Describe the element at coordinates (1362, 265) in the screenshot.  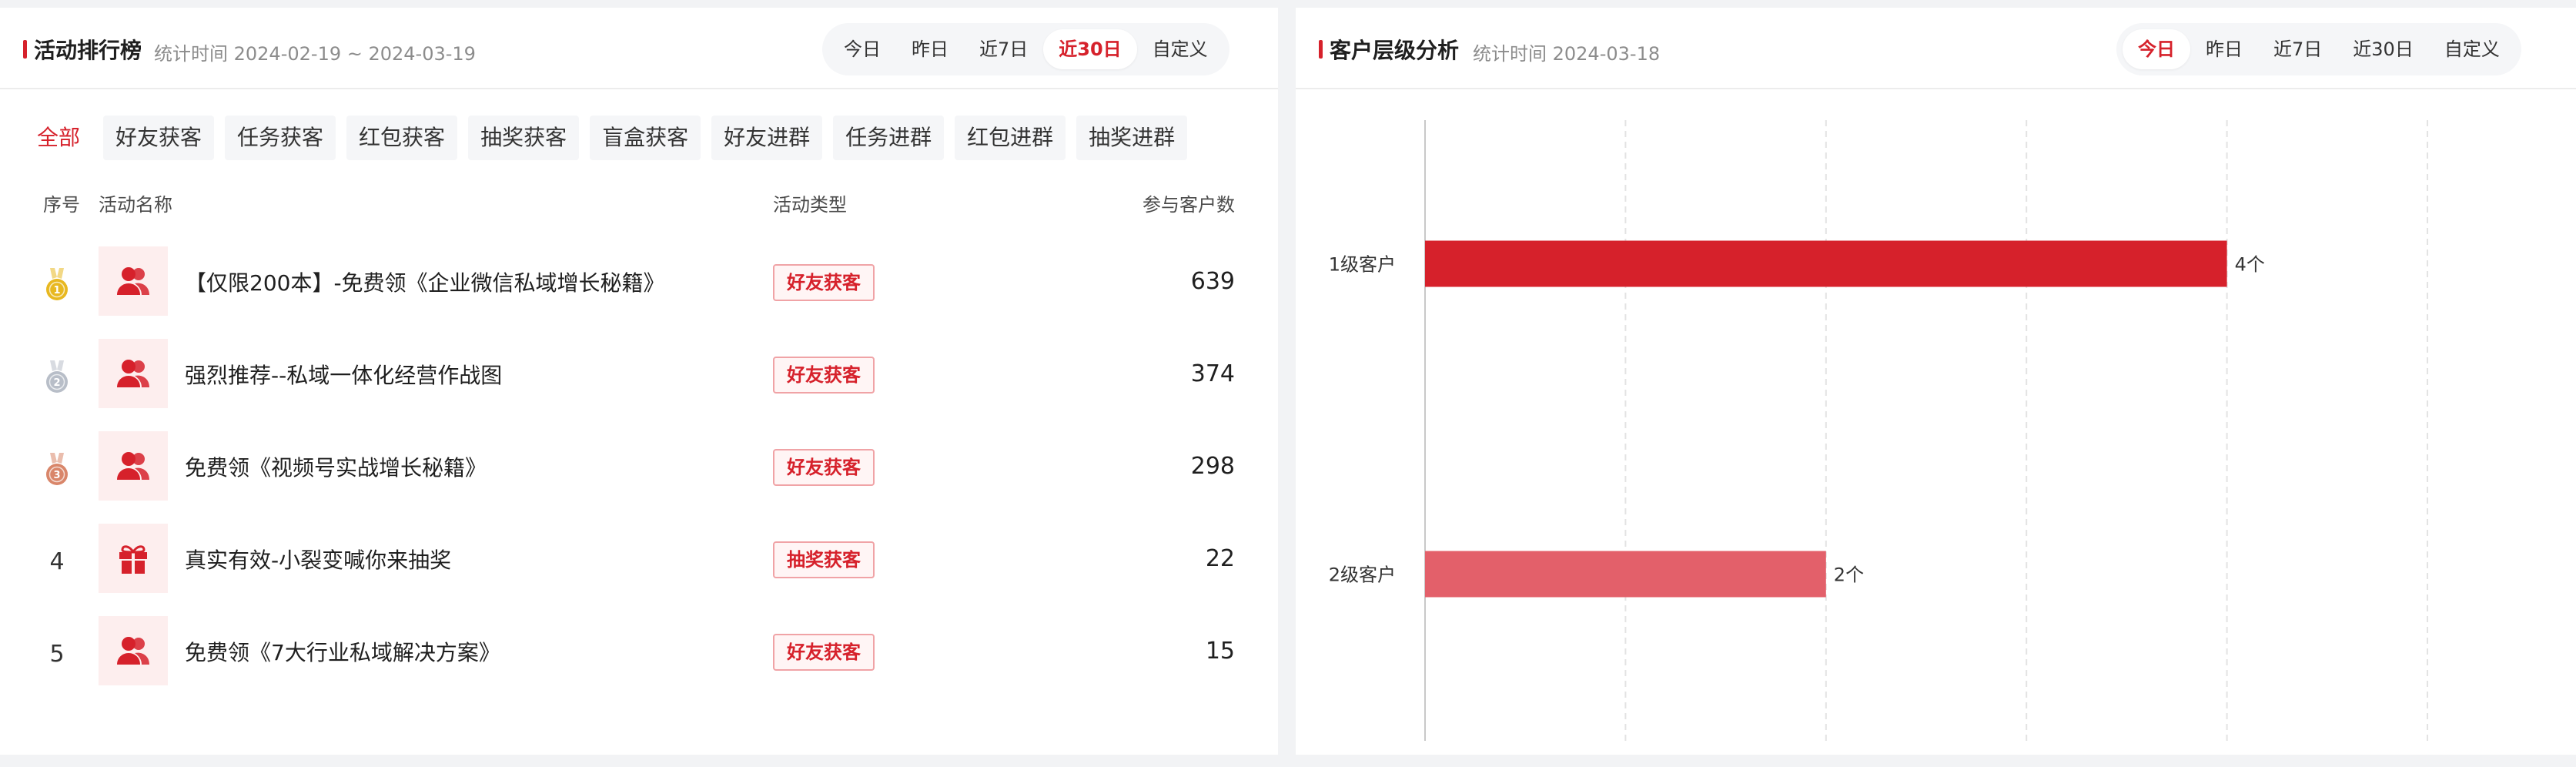
I see `category-label: 1级客户` at that location.